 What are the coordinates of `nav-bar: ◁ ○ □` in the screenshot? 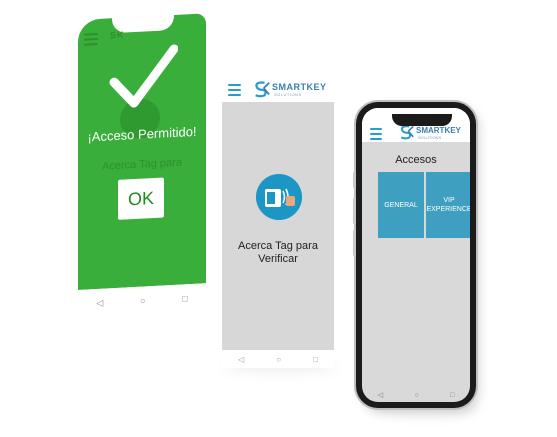 It's located at (416, 395).